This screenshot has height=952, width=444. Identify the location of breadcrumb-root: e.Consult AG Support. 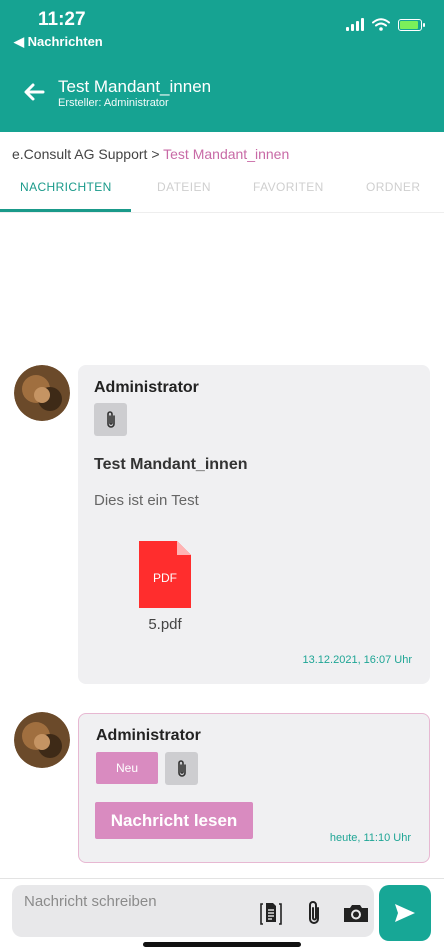
(79, 154).